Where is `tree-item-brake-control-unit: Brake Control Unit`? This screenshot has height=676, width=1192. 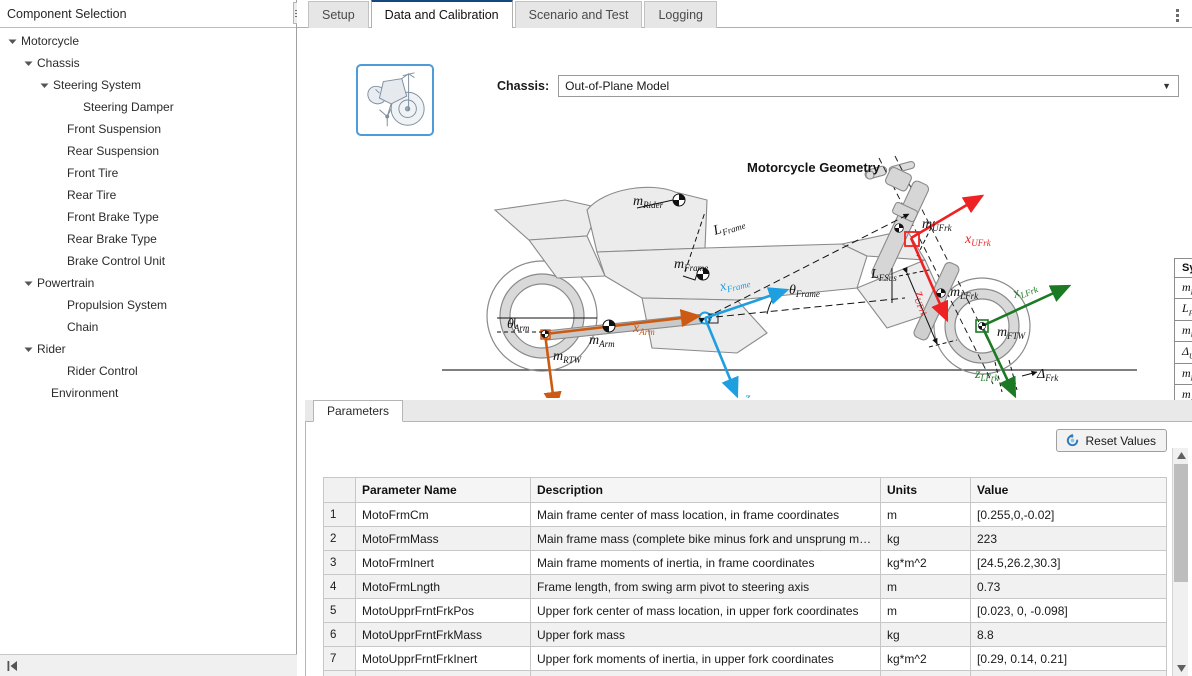 tree-item-brake-control-unit: Brake Control Unit is located at coordinates (148, 261).